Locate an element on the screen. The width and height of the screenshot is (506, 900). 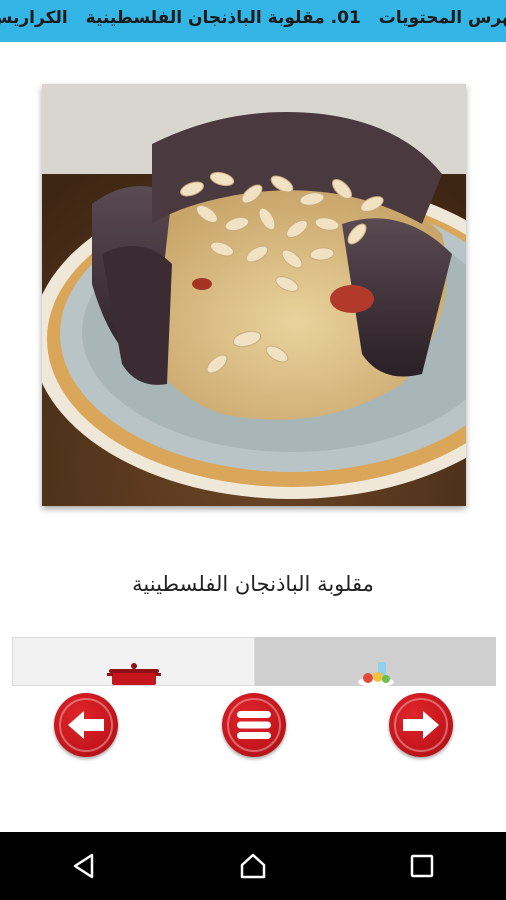
home-icon is located at coordinates (253, 866).